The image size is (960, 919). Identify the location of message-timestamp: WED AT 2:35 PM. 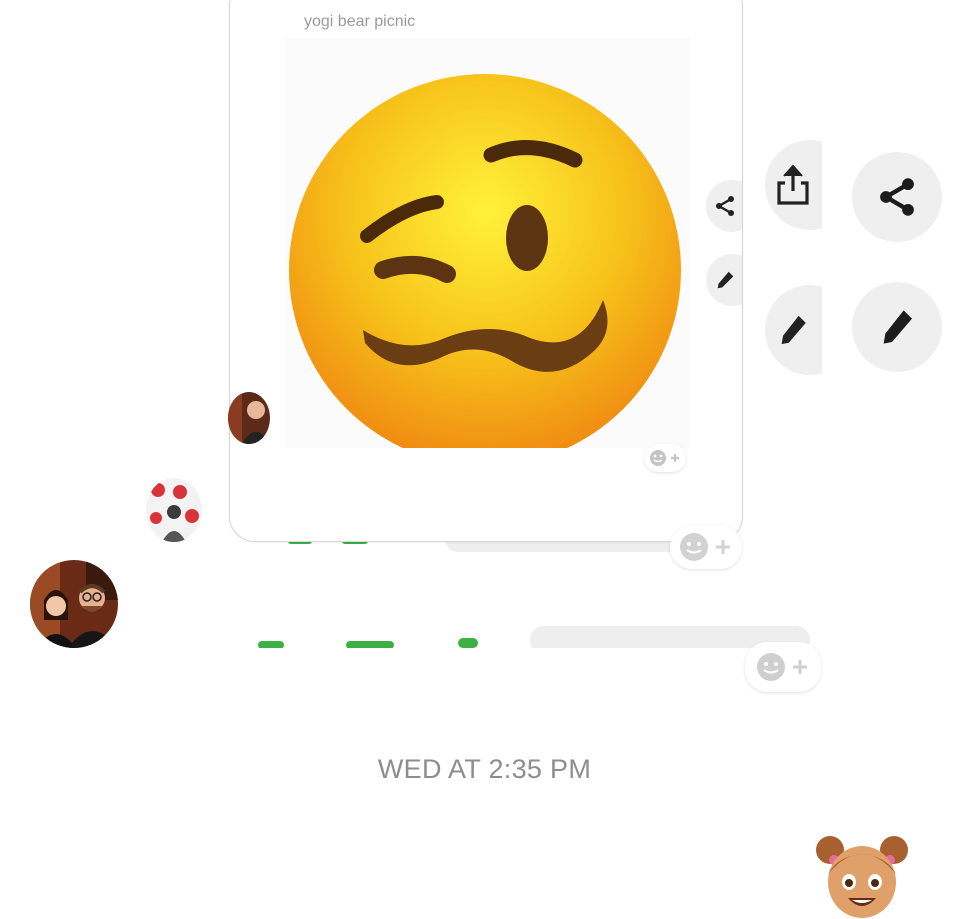
(484, 769).